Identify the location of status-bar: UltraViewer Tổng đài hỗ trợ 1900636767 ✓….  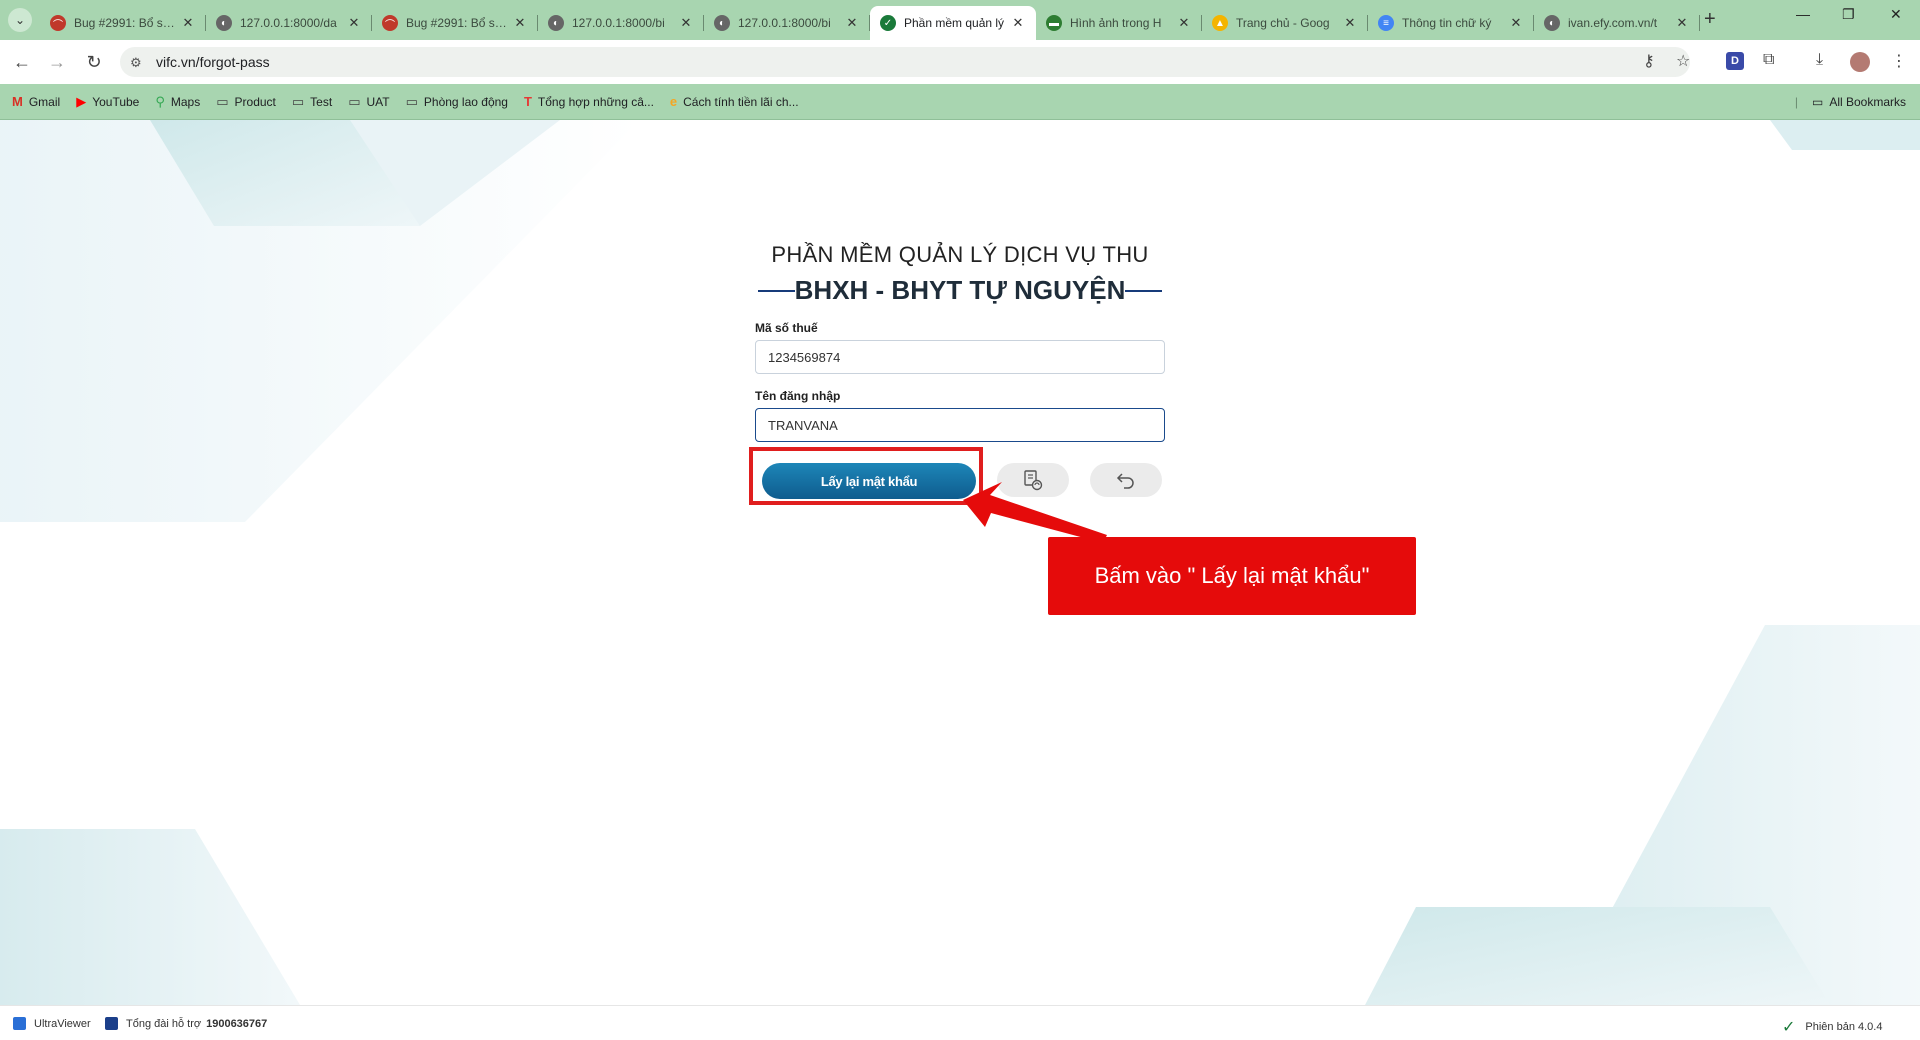
(960, 1022).